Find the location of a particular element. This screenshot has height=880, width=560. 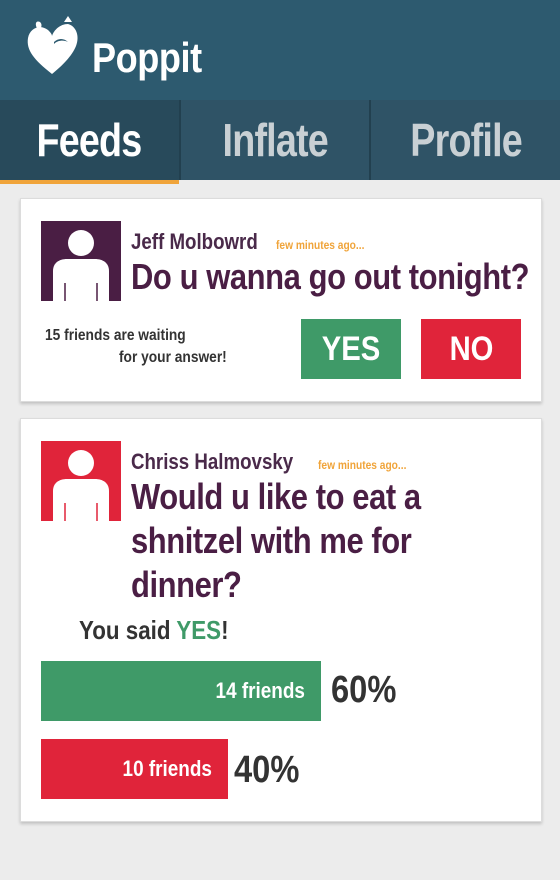

tab-inflate-label: Inflate is located at coordinates (275, 140).